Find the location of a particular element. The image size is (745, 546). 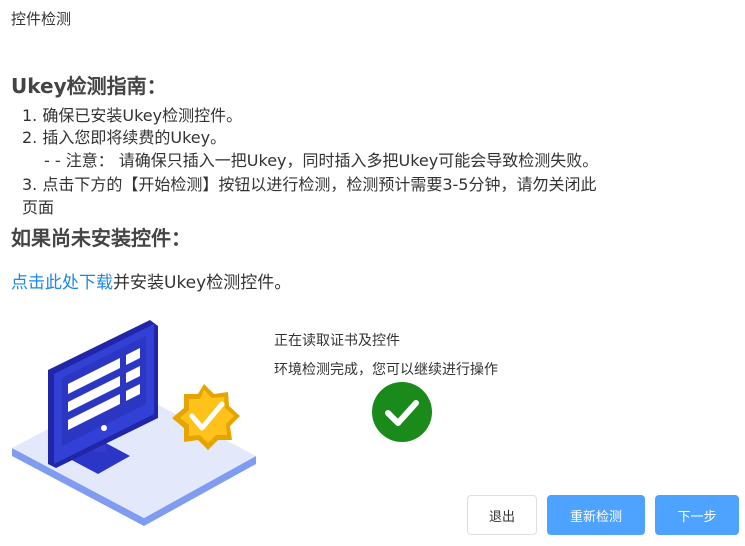

retest-button: 重新检测 is located at coordinates (596, 515).